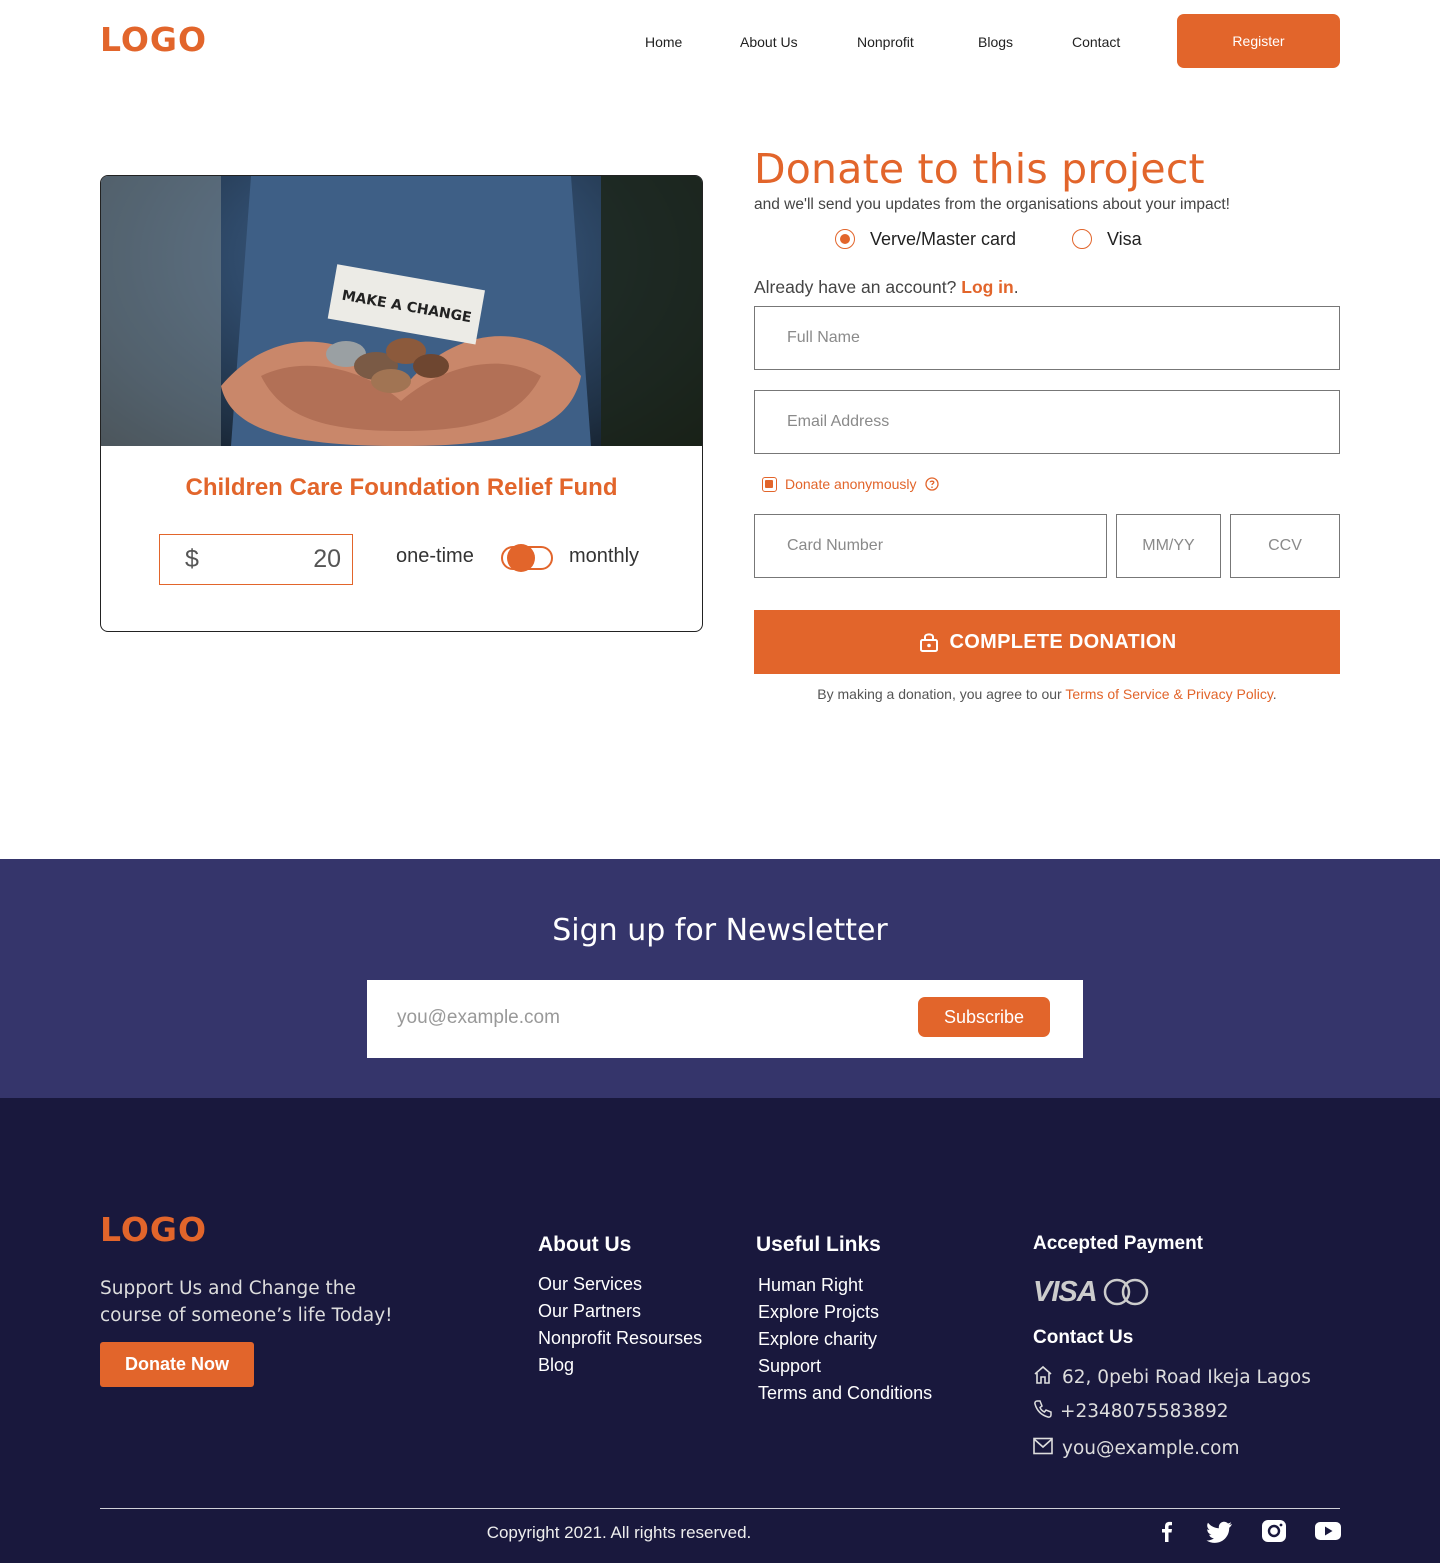 The height and width of the screenshot is (1563, 1440). What do you see at coordinates (1016, 287) in the screenshot?
I see `account-prompt-end: .` at bounding box center [1016, 287].